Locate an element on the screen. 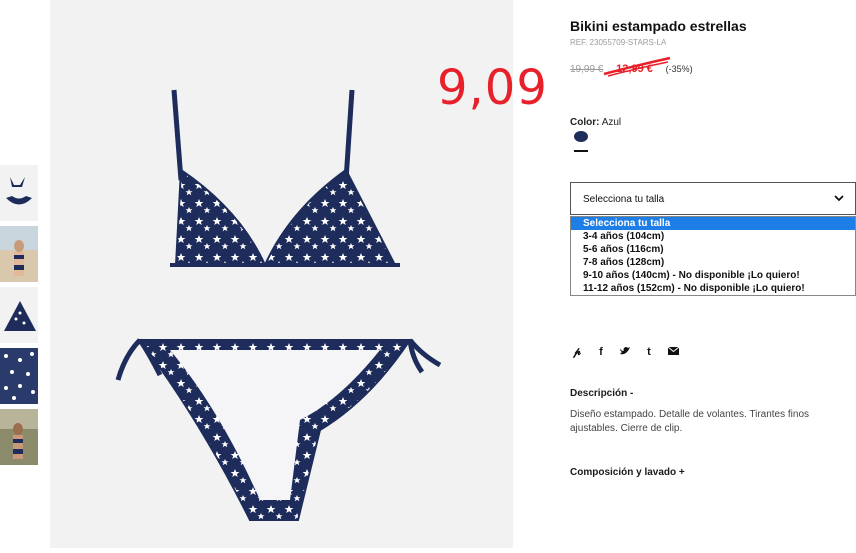  color-label-key: Color: is located at coordinates (585, 122).